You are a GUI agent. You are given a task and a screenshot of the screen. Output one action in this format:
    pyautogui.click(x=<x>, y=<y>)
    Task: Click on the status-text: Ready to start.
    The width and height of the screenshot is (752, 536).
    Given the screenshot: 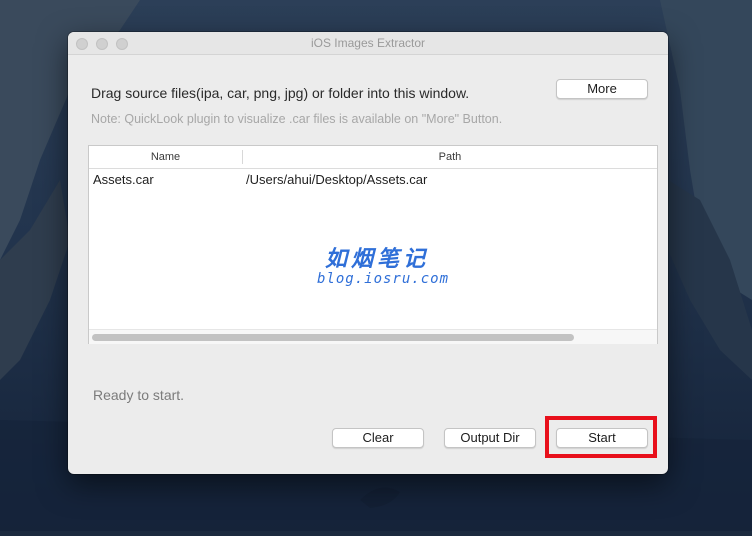 What is the action you would take?
    pyautogui.click(x=139, y=395)
    